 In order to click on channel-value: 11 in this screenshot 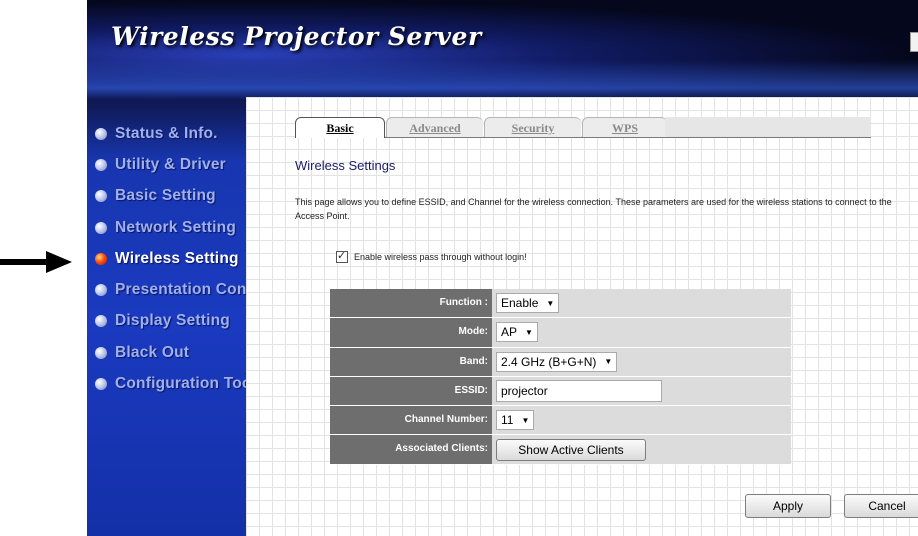, I will do `click(507, 420)`.